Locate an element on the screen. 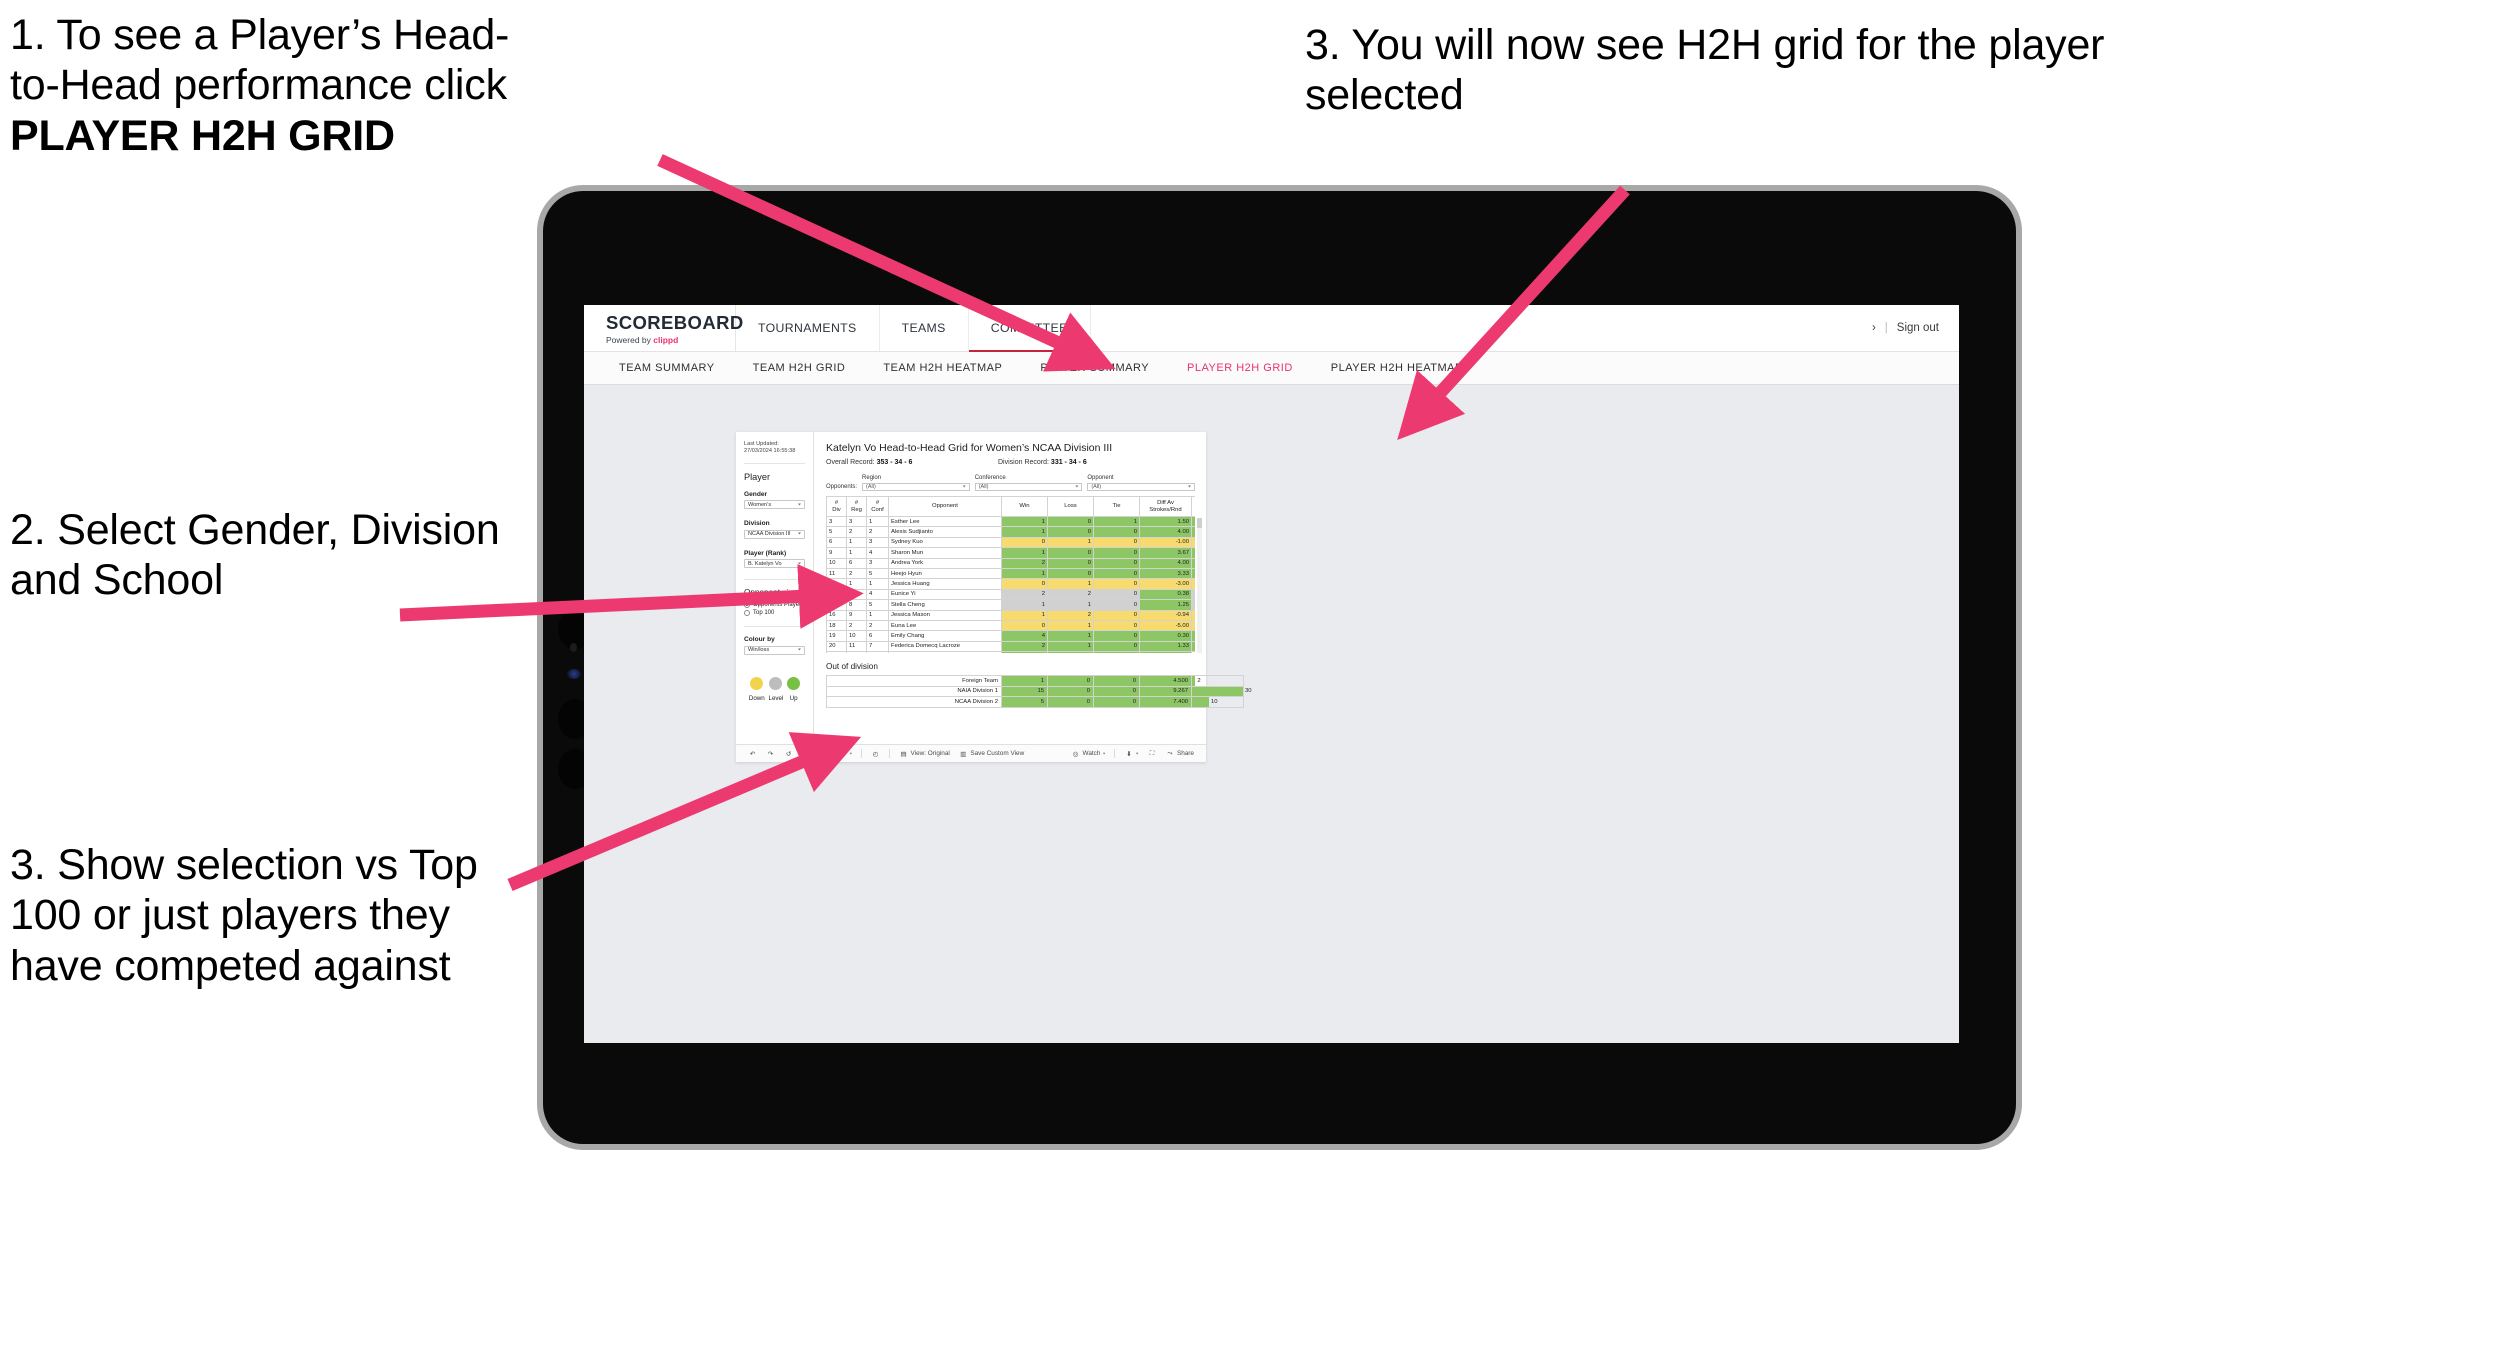 Image resolution: width=2512 pixels, height=1352 pixels. tab-player-h2h-grid: PLAYER H2H GRID is located at coordinates (1240, 368).